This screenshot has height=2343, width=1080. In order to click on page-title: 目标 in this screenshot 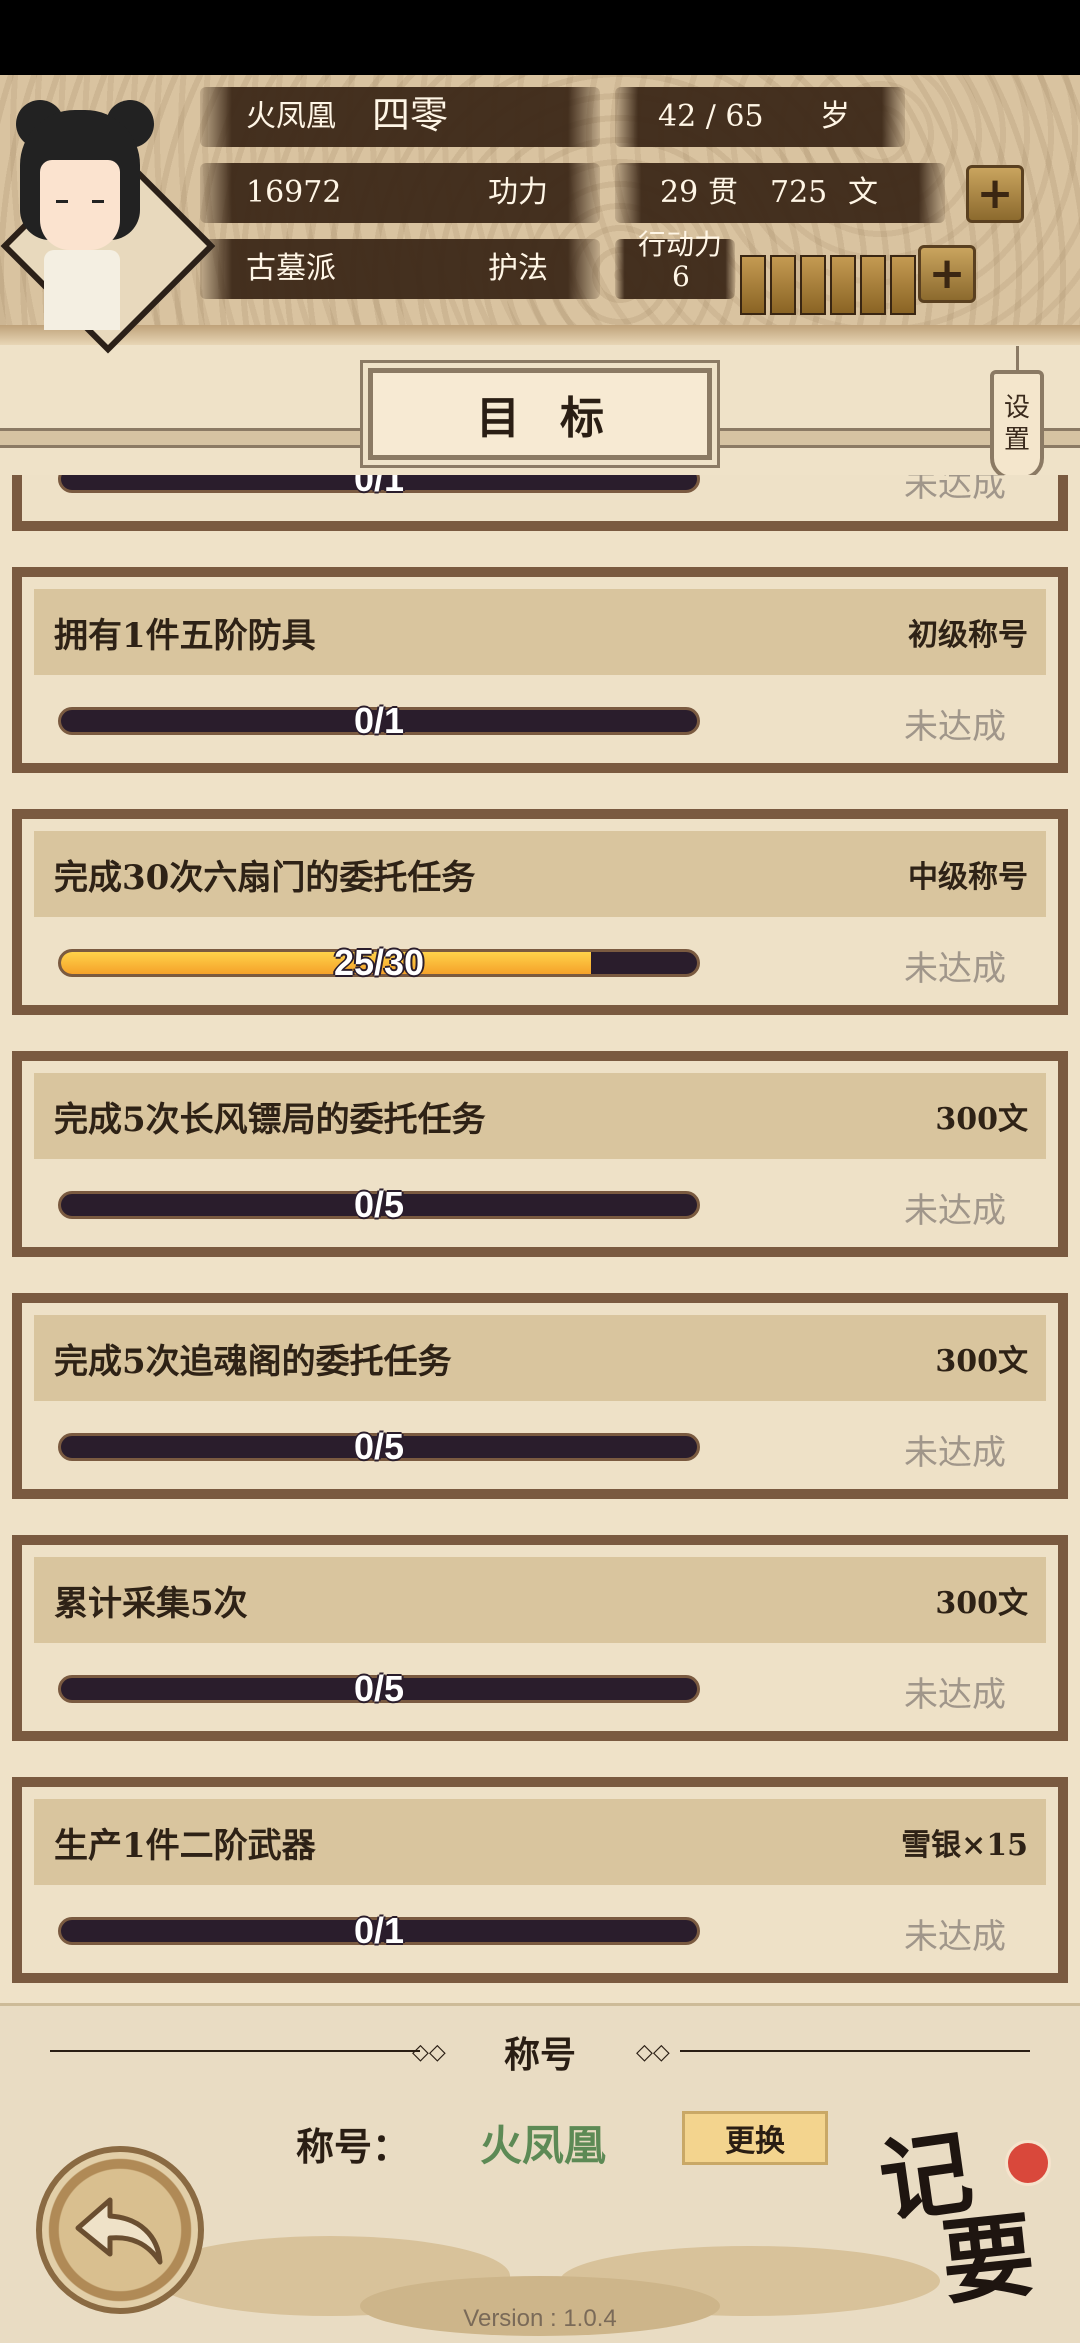, I will do `click(540, 414)`.